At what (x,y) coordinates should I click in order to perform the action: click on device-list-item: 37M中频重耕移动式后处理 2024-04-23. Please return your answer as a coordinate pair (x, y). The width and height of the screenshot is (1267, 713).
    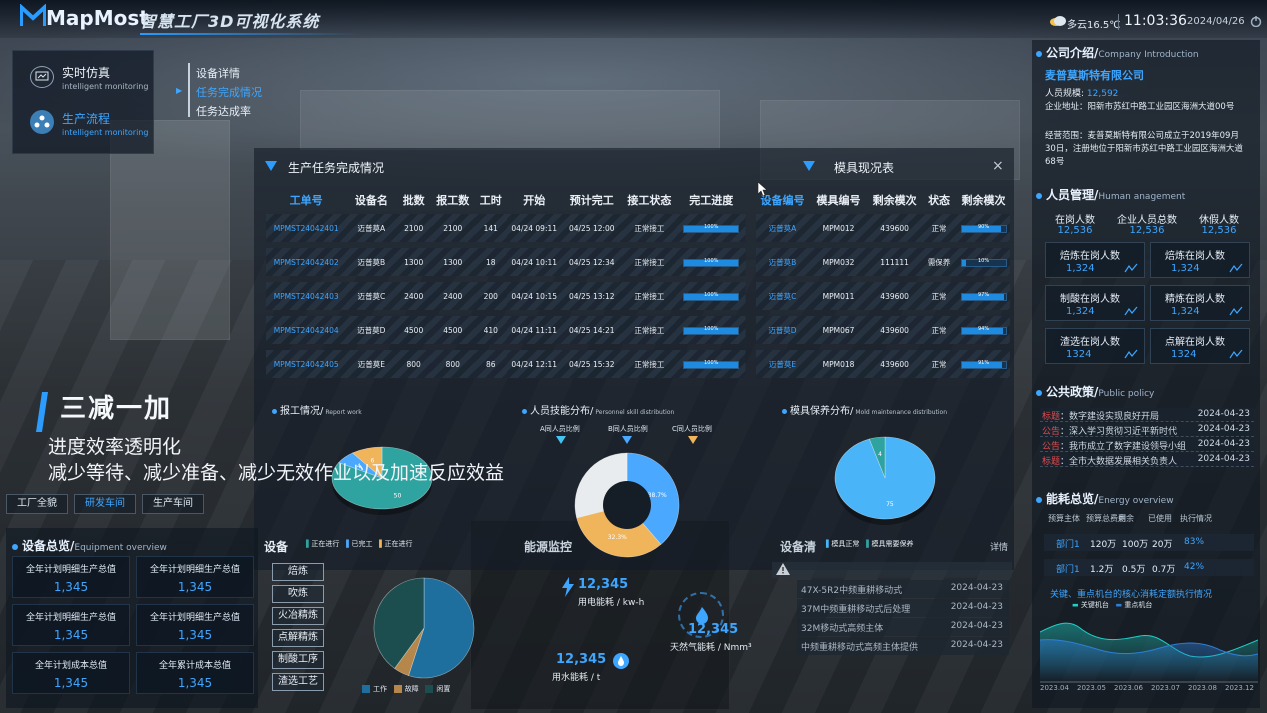
    Looking at the image, I should click on (903, 608).